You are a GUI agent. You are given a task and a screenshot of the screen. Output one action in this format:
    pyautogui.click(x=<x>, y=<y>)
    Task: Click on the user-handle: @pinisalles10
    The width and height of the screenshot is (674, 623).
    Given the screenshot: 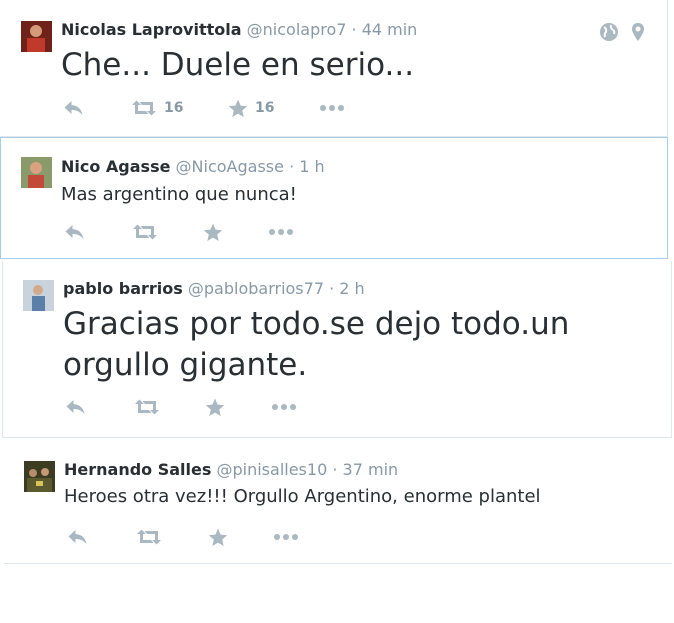 What is the action you would take?
    pyautogui.click(x=271, y=469)
    